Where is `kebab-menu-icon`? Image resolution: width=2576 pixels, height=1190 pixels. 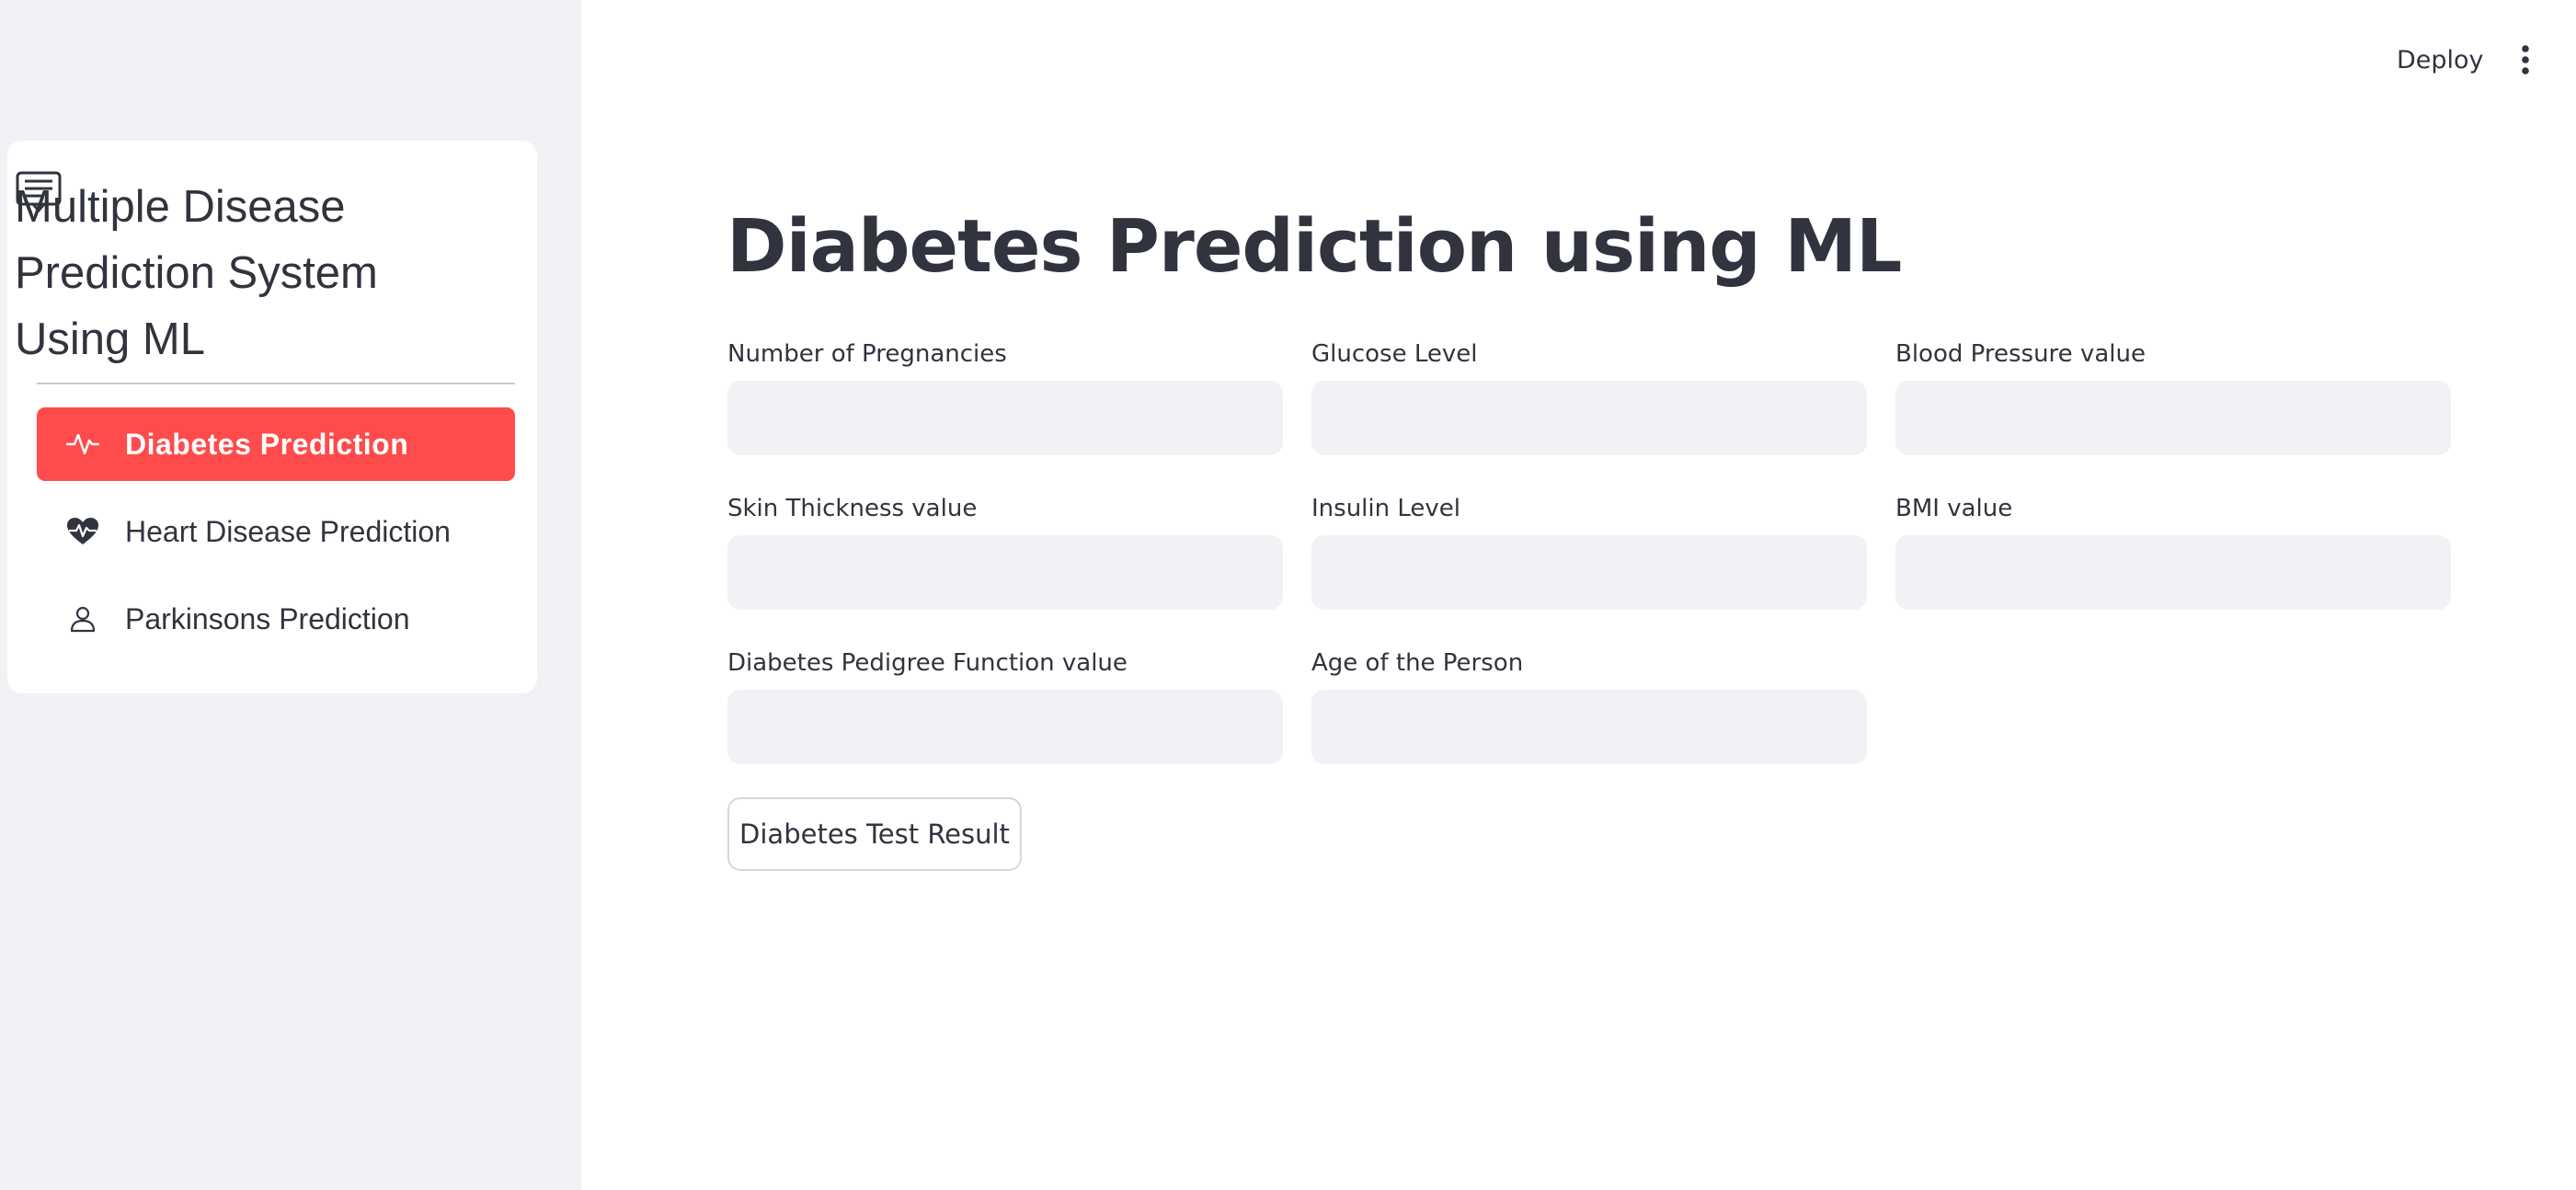 kebab-menu-icon is located at coordinates (2525, 60).